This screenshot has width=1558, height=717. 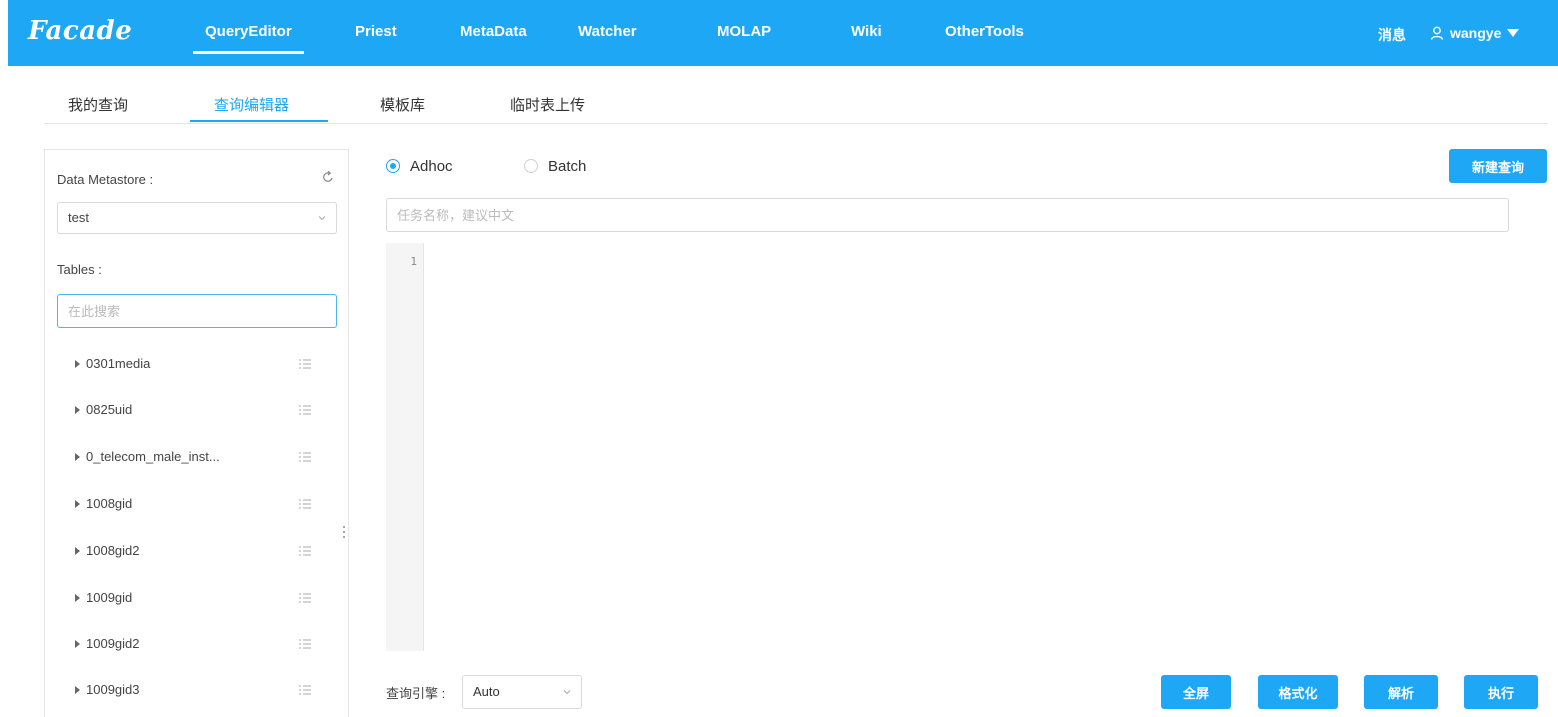 I want to click on tab-query-editor: 查询编辑器, so click(x=251, y=104).